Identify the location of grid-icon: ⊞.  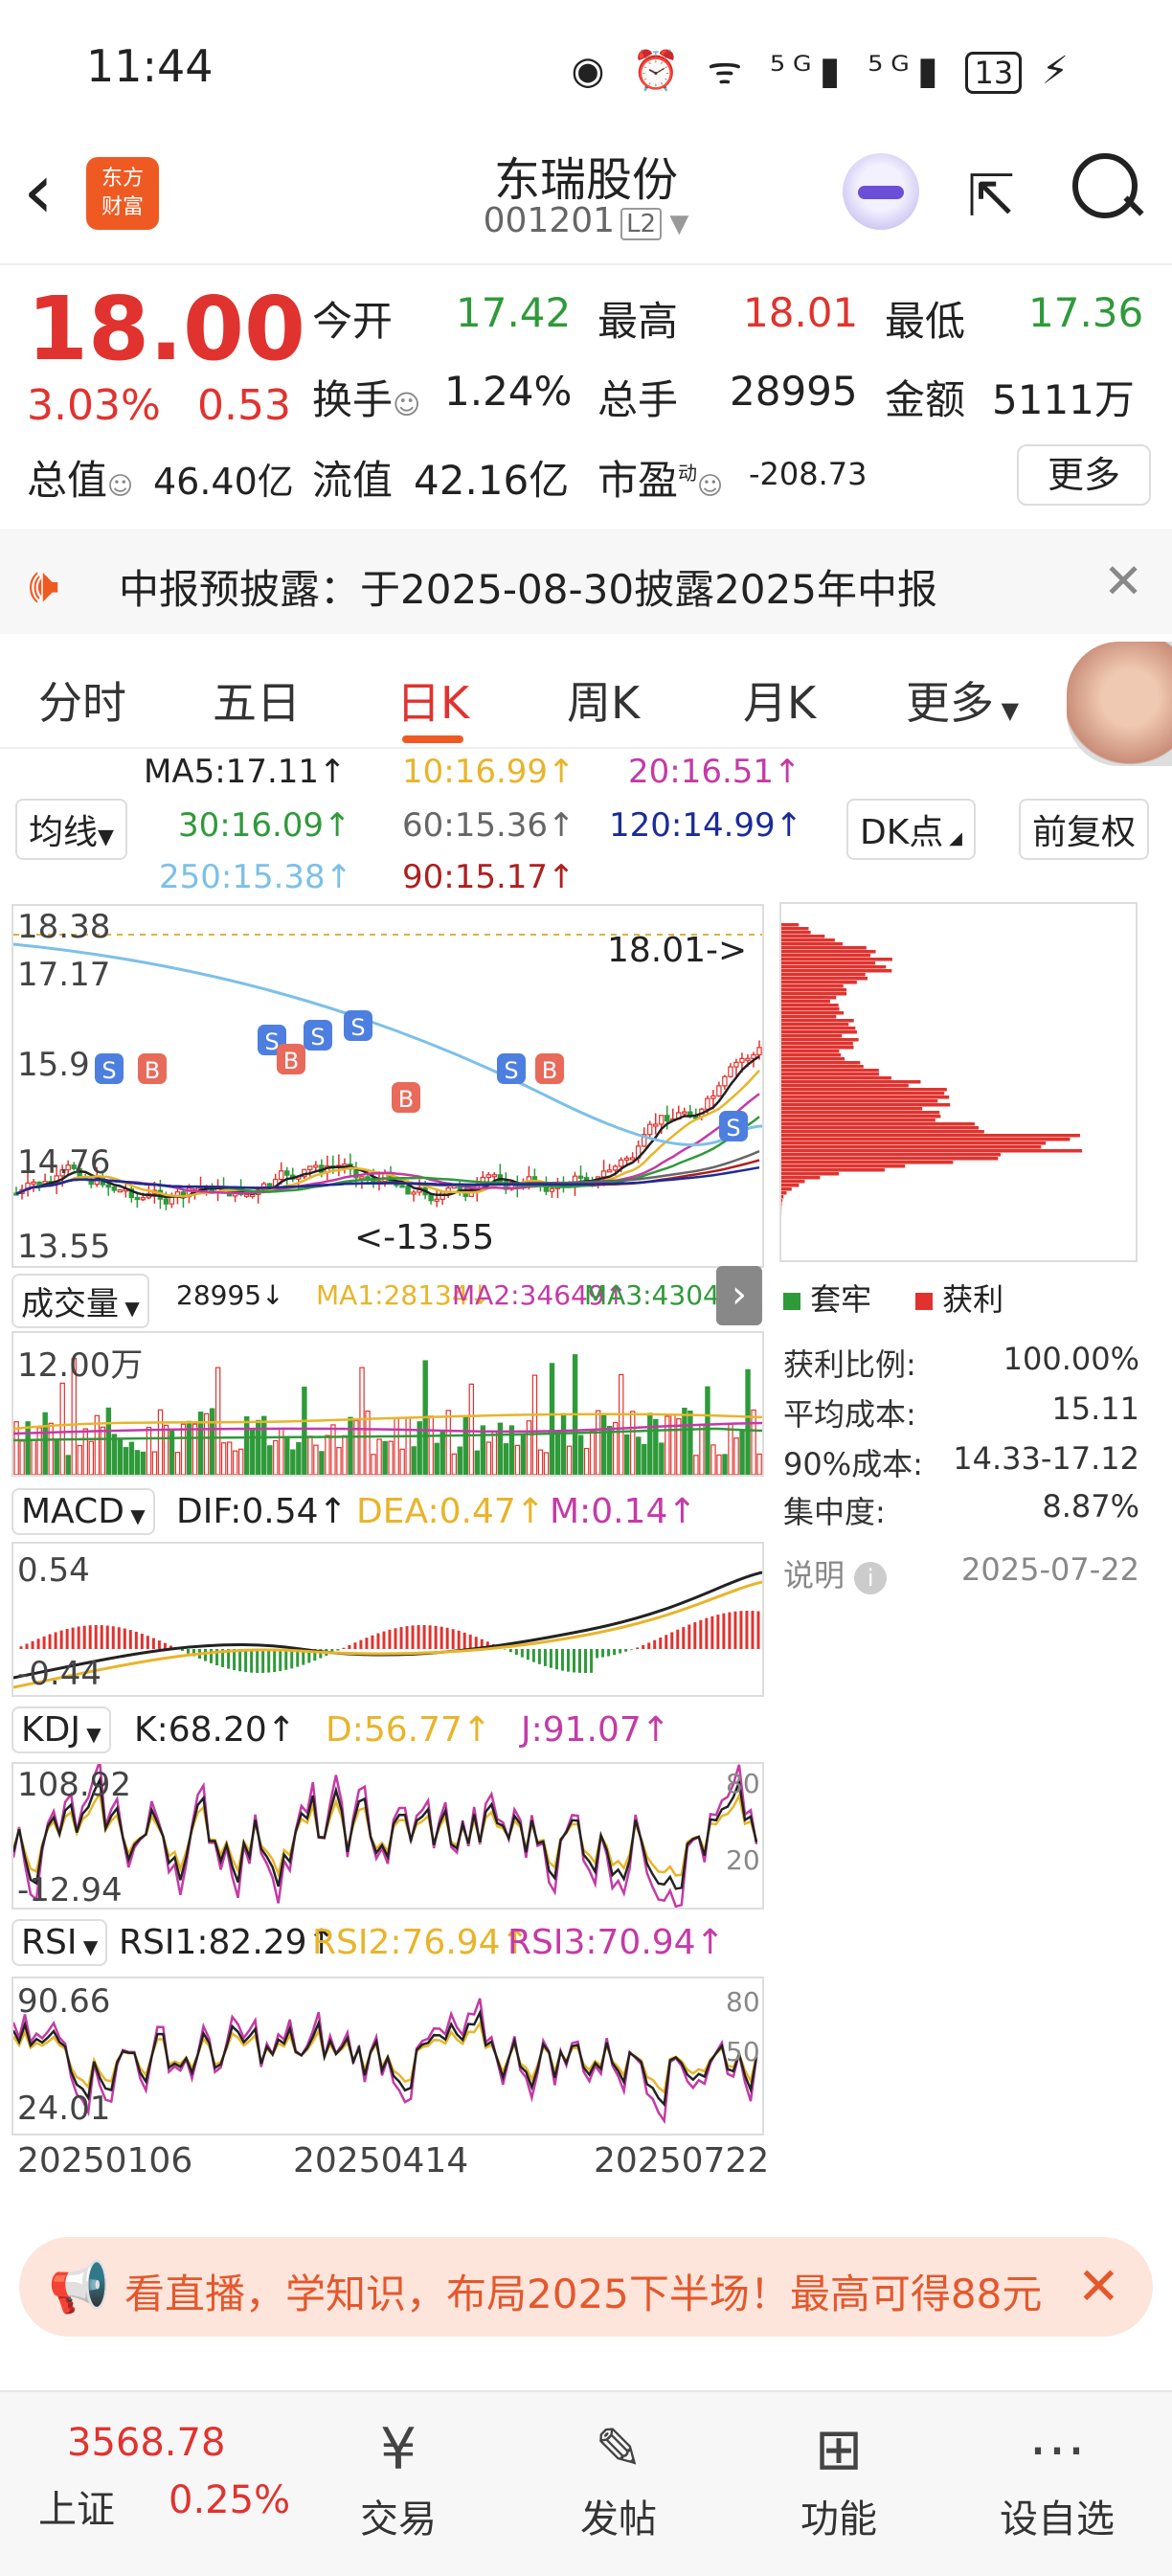
(838, 2449).